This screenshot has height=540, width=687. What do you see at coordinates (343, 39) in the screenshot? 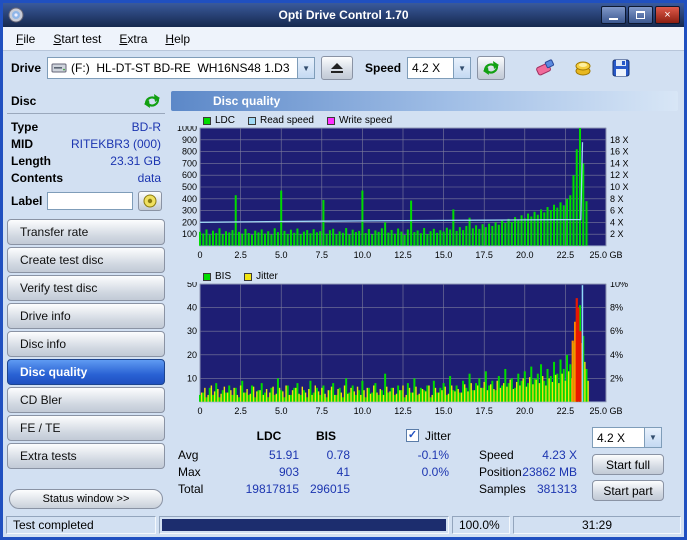
I see `menu-bar: File Start test Extra Help` at bounding box center [343, 39].